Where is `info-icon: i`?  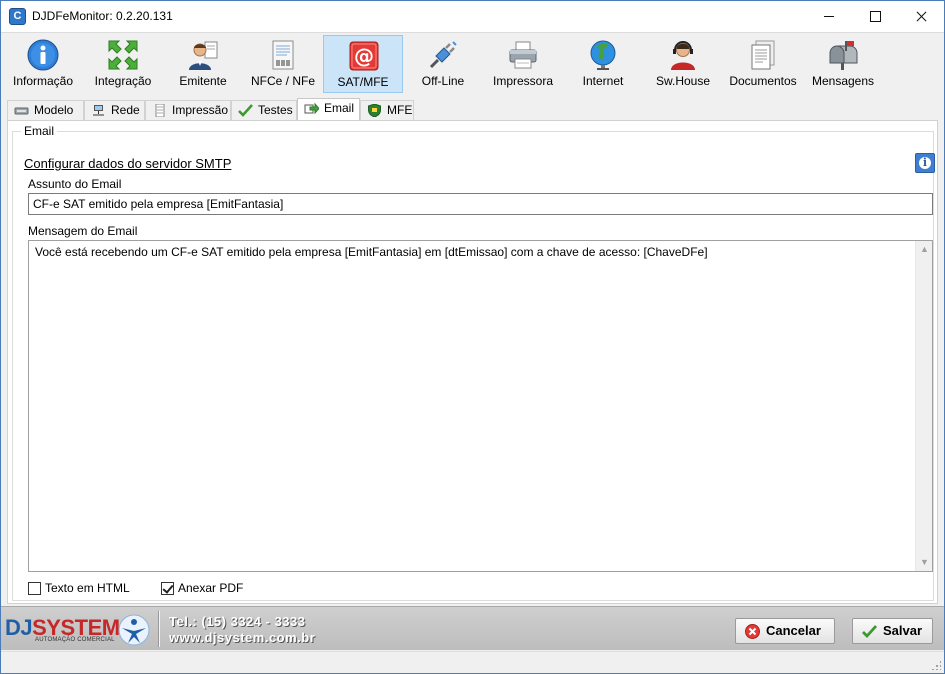 info-icon: i is located at coordinates (925, 162).